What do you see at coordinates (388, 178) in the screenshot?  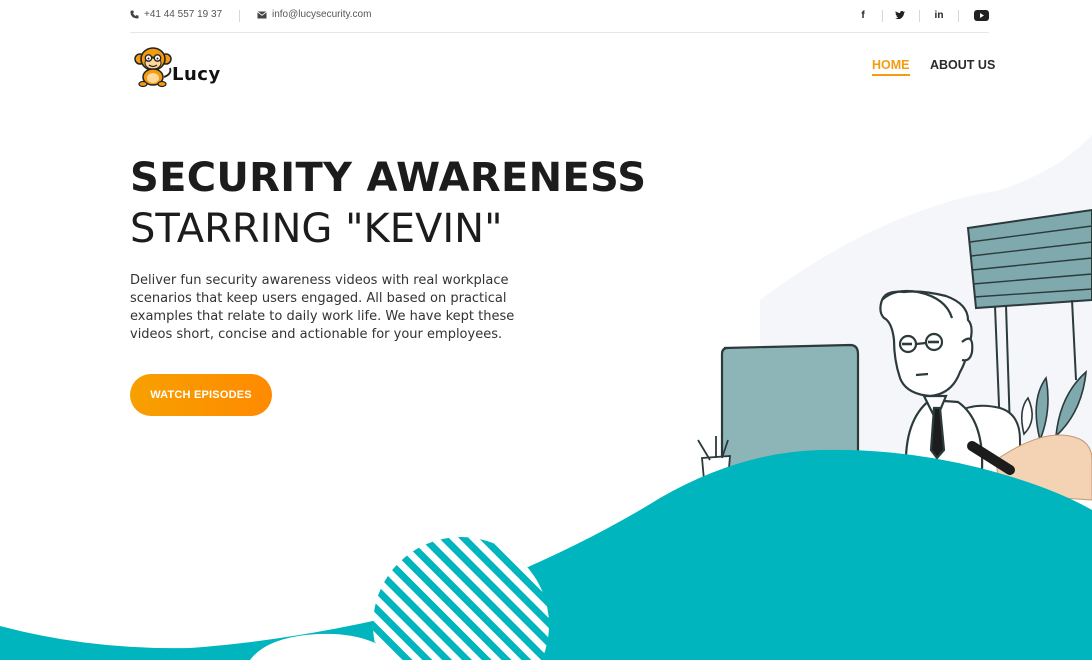 I see `hero-title-line-1: SECURITY AWARENESS` at bounding box center [388, 178].